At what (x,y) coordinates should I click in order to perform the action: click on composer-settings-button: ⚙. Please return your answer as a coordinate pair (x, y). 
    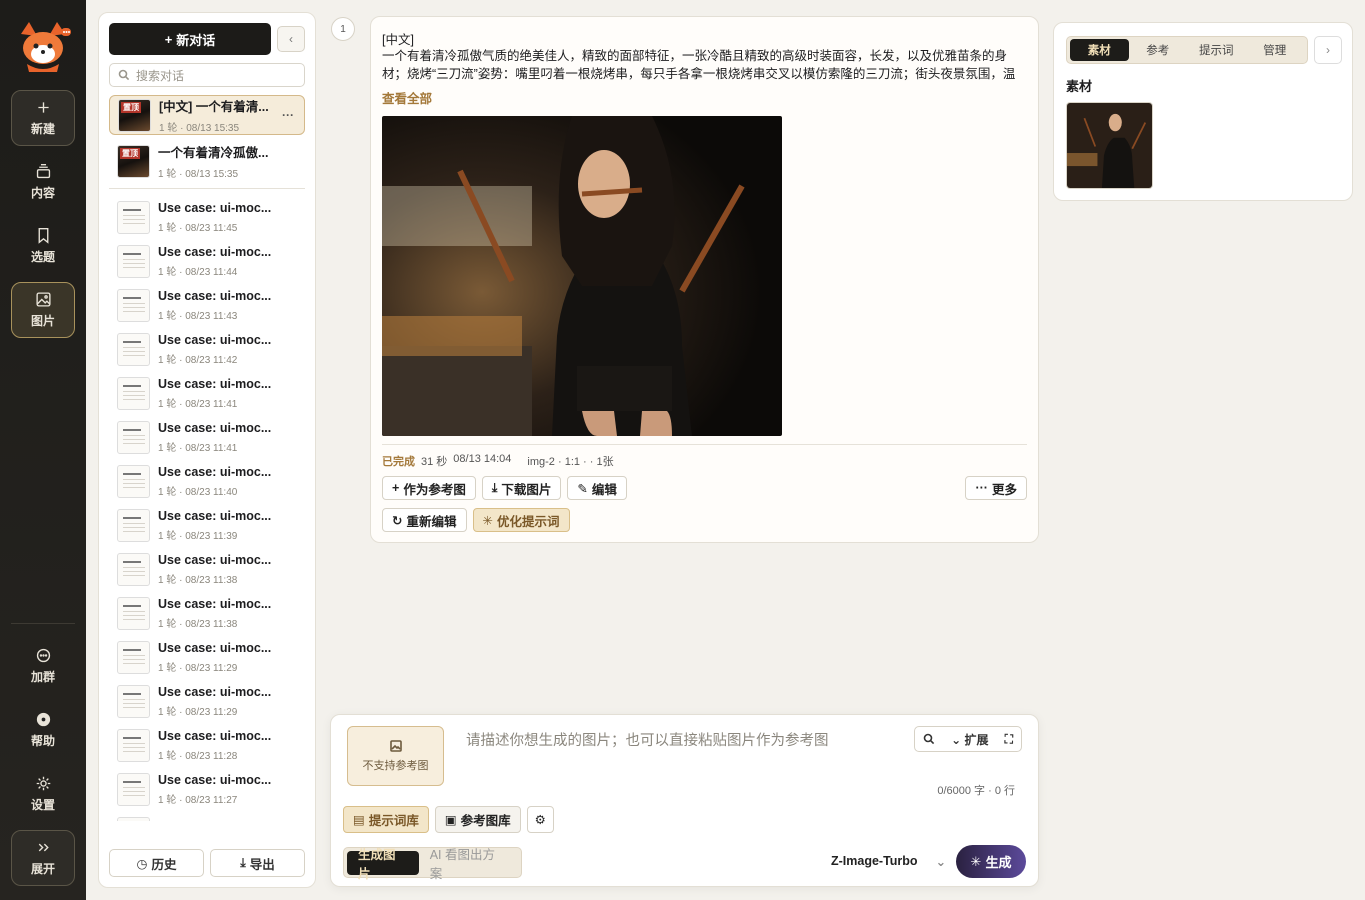
    Looking at the image, I should click on (540, 819).